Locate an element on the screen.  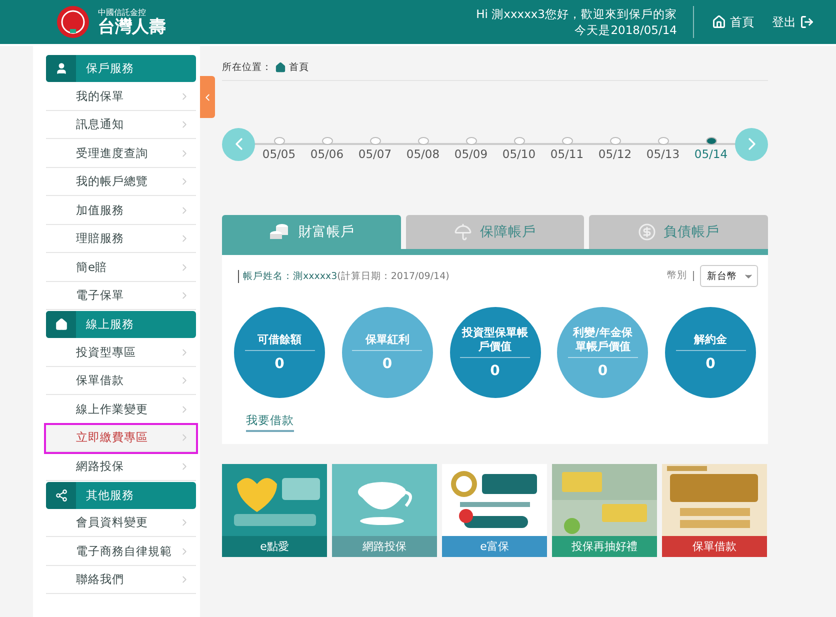
section-title: 保戶服務 is located at coordinates (110, 68).